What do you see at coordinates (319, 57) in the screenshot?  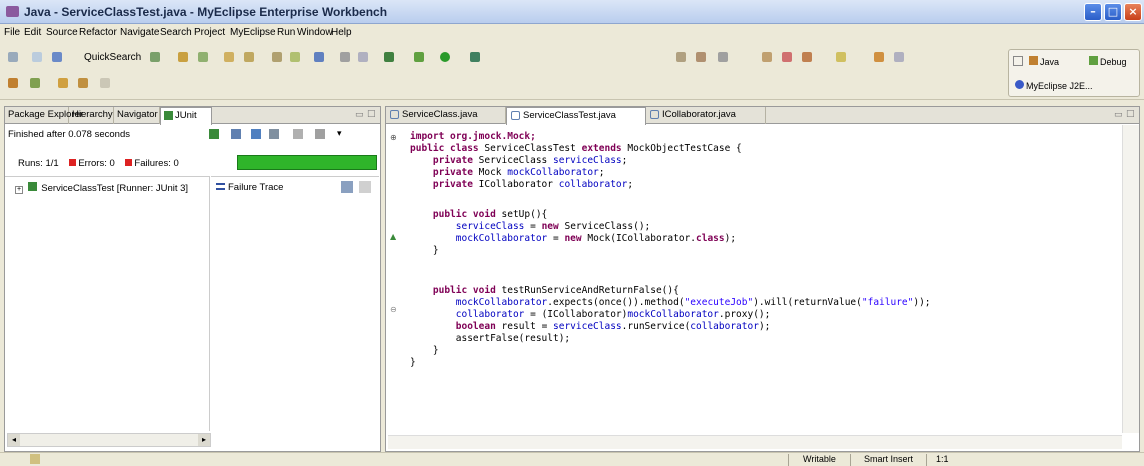 I see `globe-icon` at bounding box center [319, 57].